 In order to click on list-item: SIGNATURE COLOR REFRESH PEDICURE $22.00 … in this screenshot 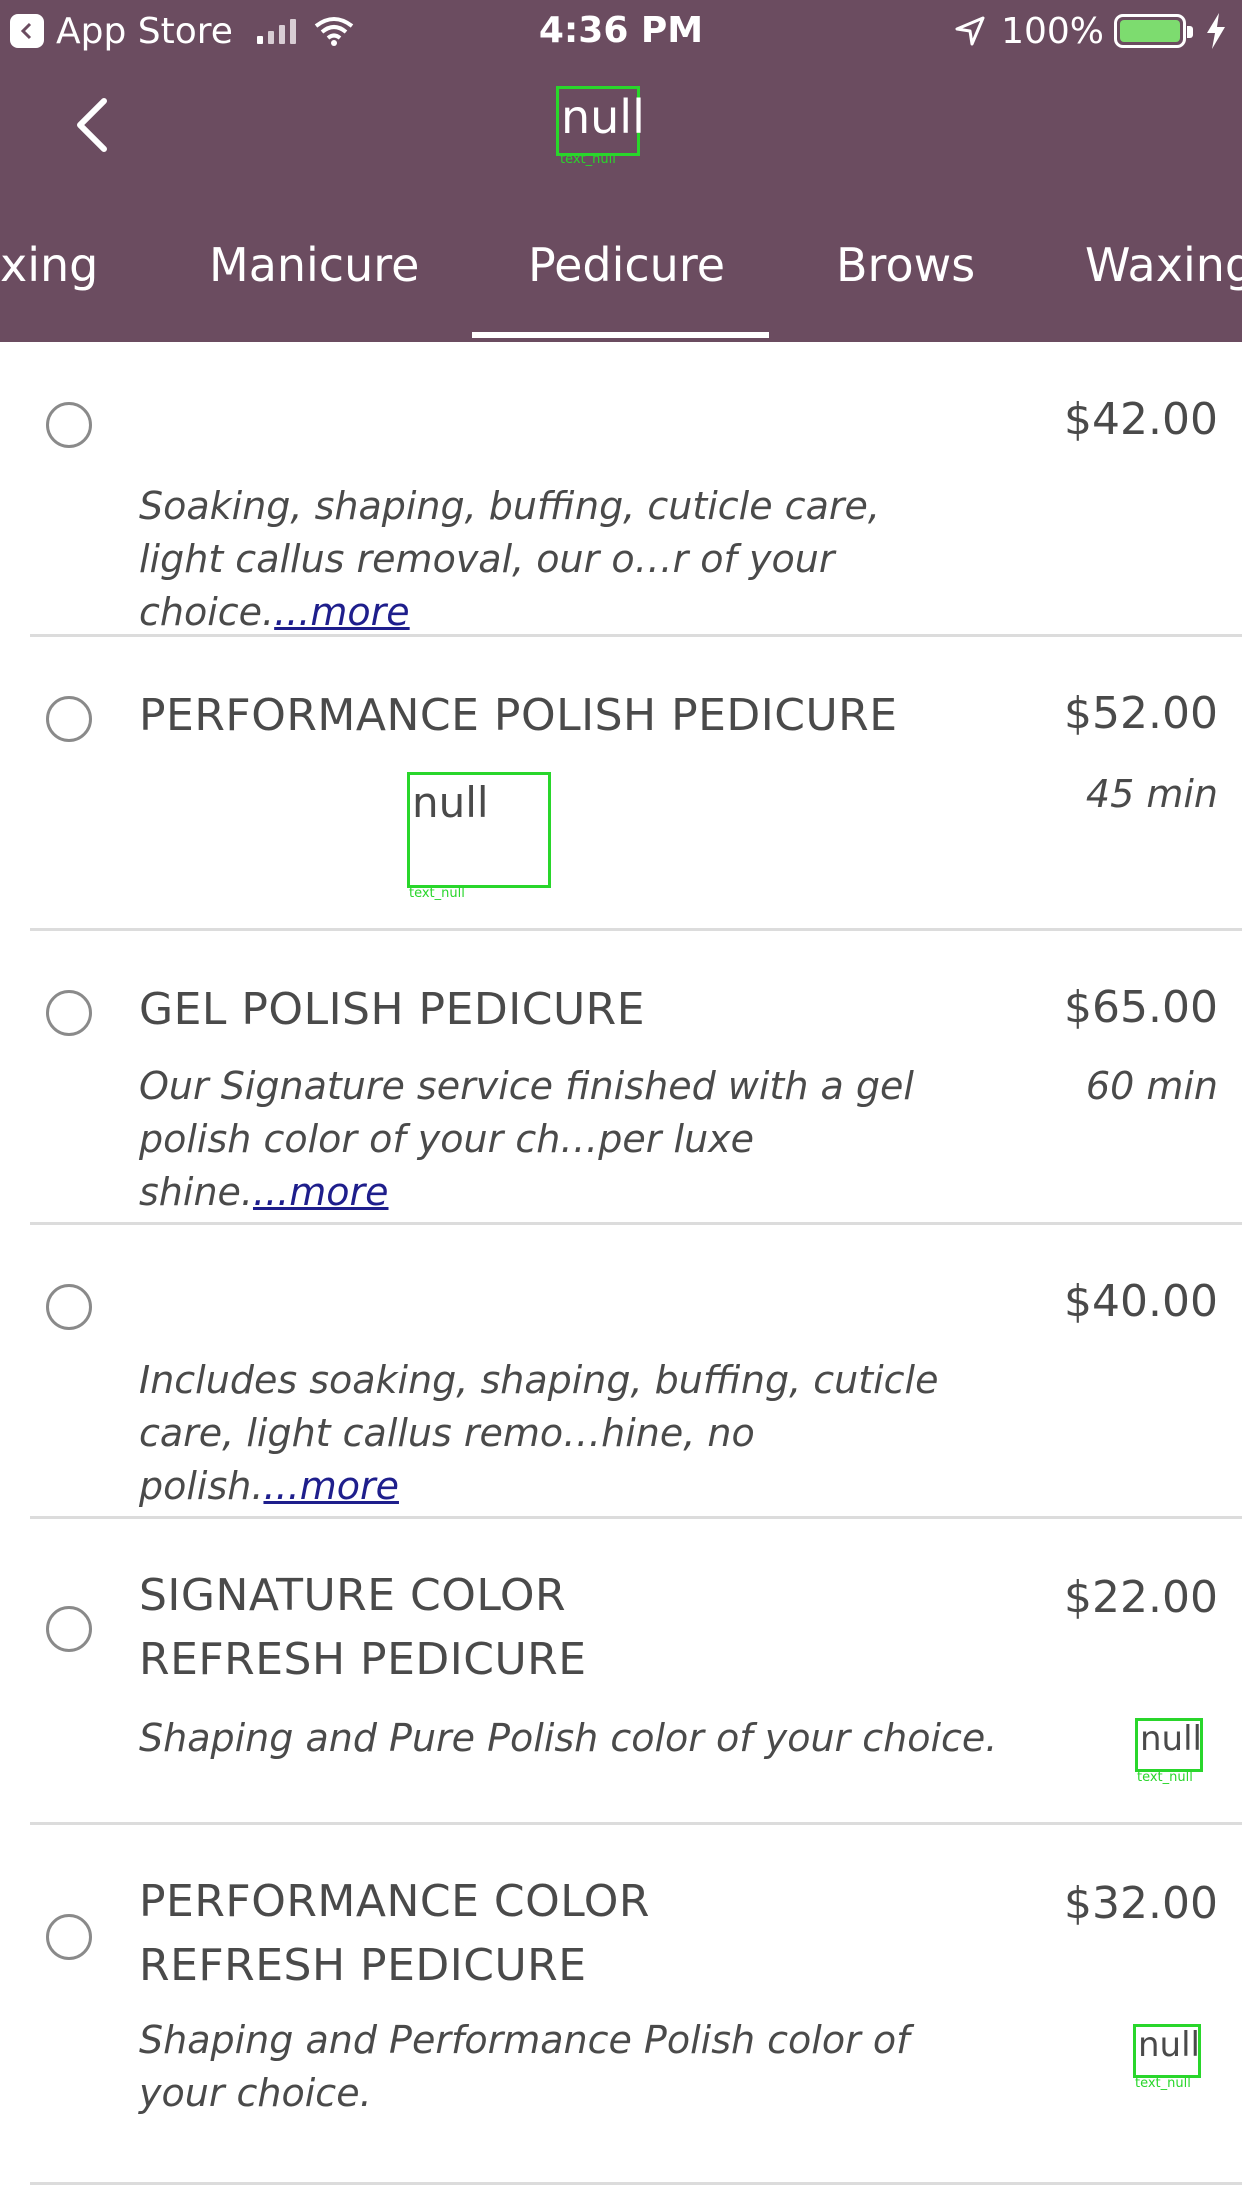, I will do `click(621, 1671)`.